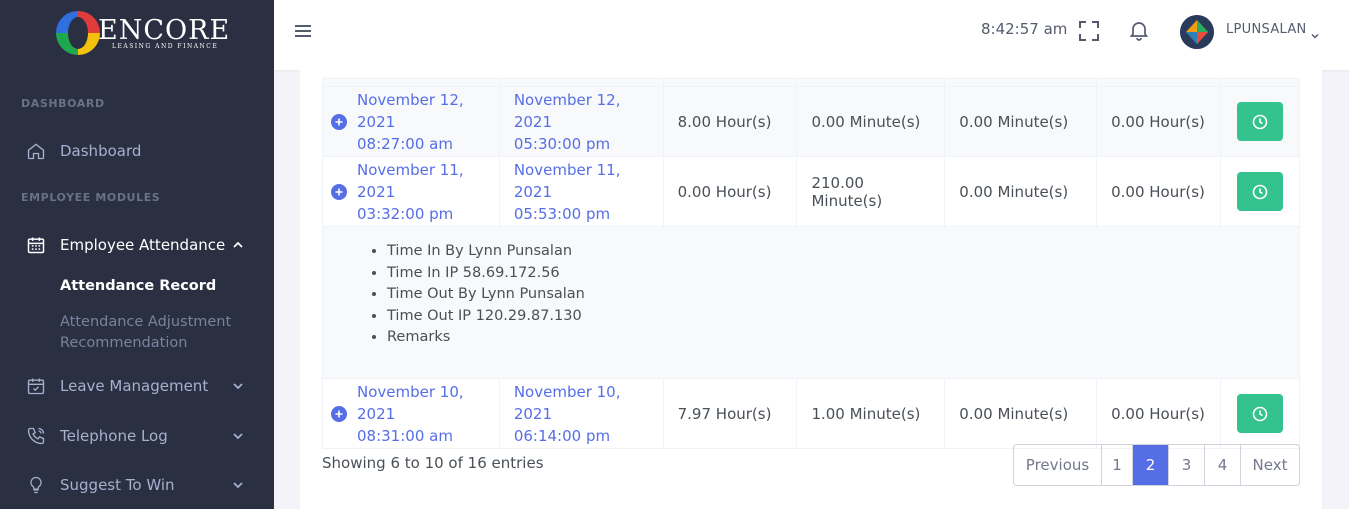 The width and height of the screenshot is (1349, 509). Describe the element at coordinates (1223, 465) in the screenshot. I see `pagination-page-4: 4` at that location.